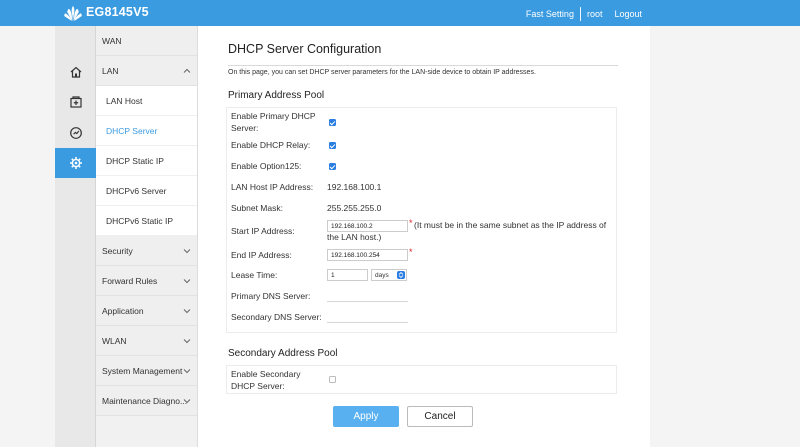  I want to click on page-title: DHCP Server Configuration, so click(305, 49).